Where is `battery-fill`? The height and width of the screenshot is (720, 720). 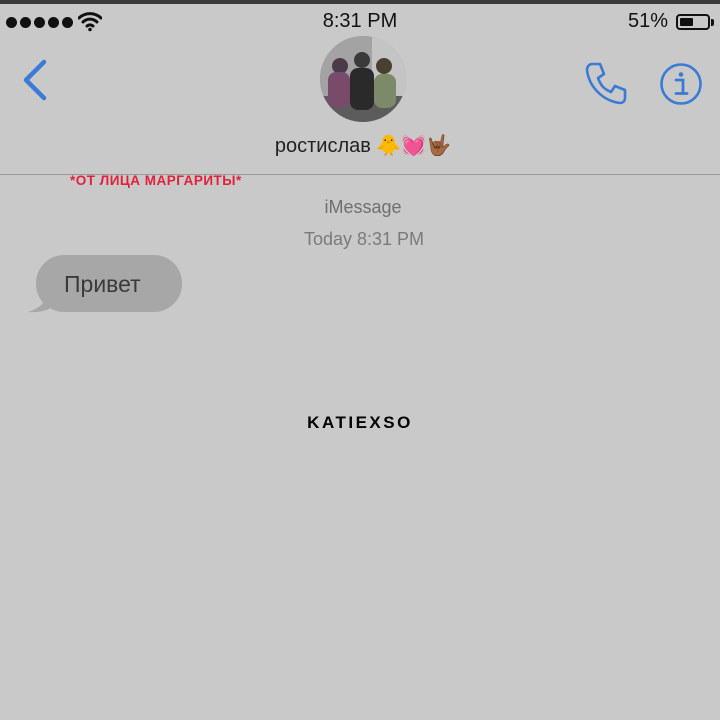
battery-fill is located at coordinates (686, 22).